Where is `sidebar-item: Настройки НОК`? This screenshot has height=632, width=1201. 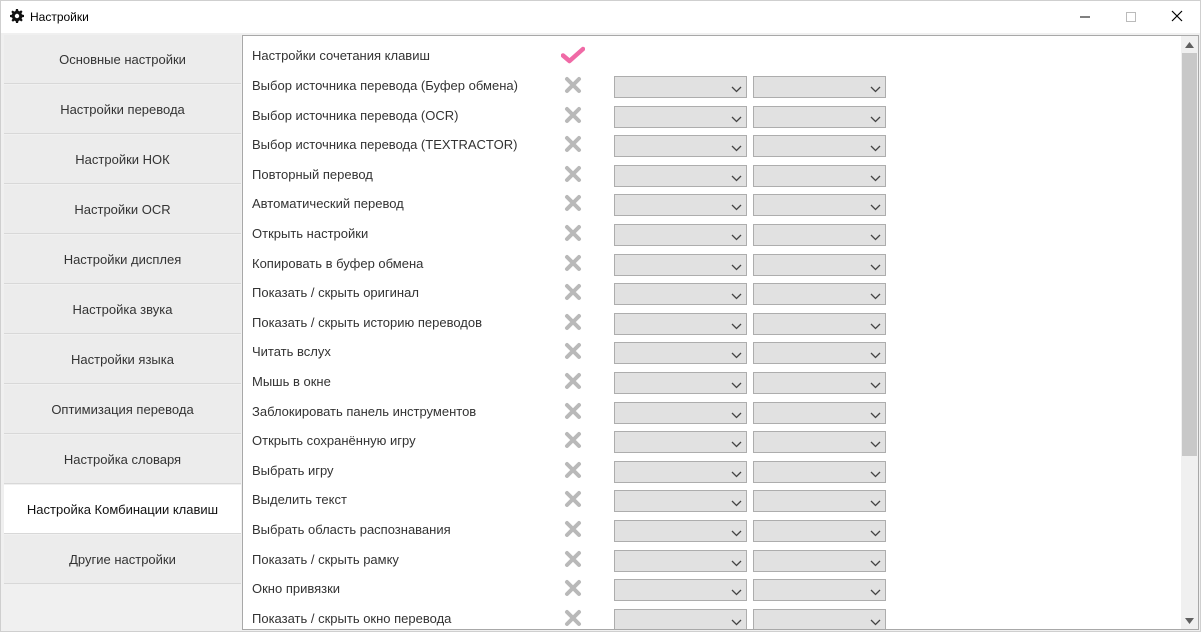
sidebar-item: Настройки НОК is located at coordinates (122, 159).